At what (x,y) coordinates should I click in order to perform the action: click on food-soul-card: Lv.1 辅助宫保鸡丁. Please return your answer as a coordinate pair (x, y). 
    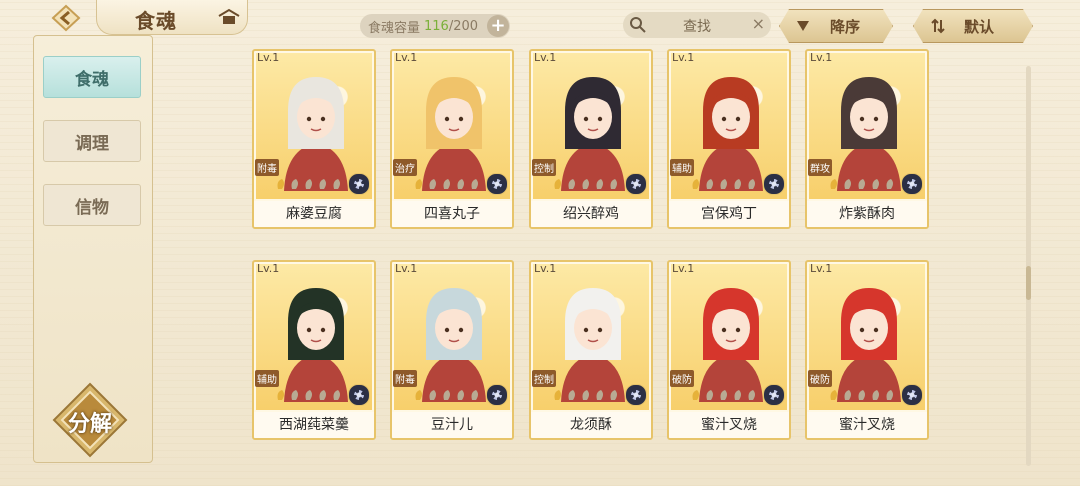
    Looking at the image, I should click on (729, 139).